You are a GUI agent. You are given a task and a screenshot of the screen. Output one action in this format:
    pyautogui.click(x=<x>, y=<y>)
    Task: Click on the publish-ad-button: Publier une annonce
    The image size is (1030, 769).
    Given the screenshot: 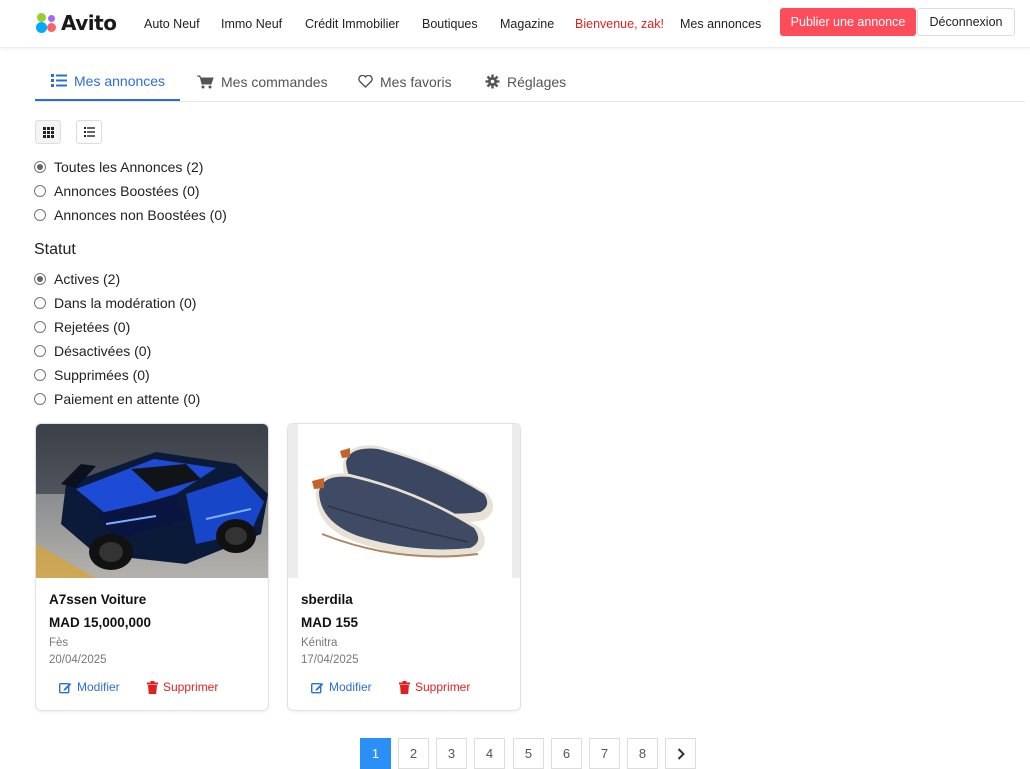 What is the action you would take?
    pyautogui.click(x=848, y=22)
    